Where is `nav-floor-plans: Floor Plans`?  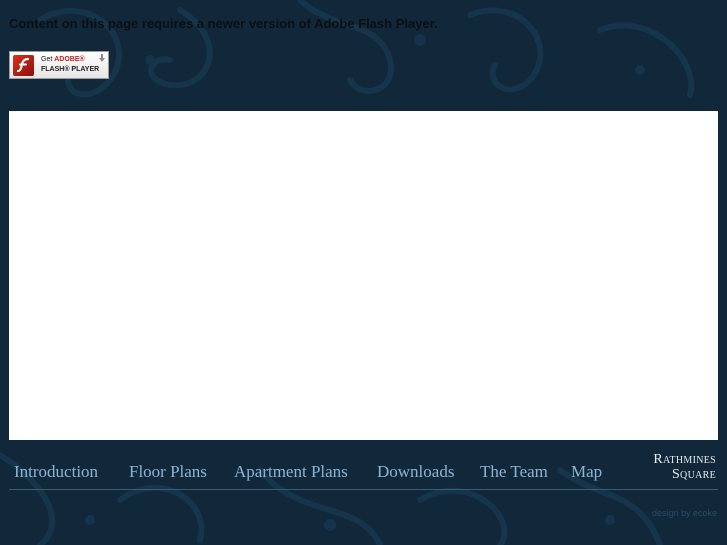
nav-floor-plans: Floor Plans is located at coordinates (168, 472).